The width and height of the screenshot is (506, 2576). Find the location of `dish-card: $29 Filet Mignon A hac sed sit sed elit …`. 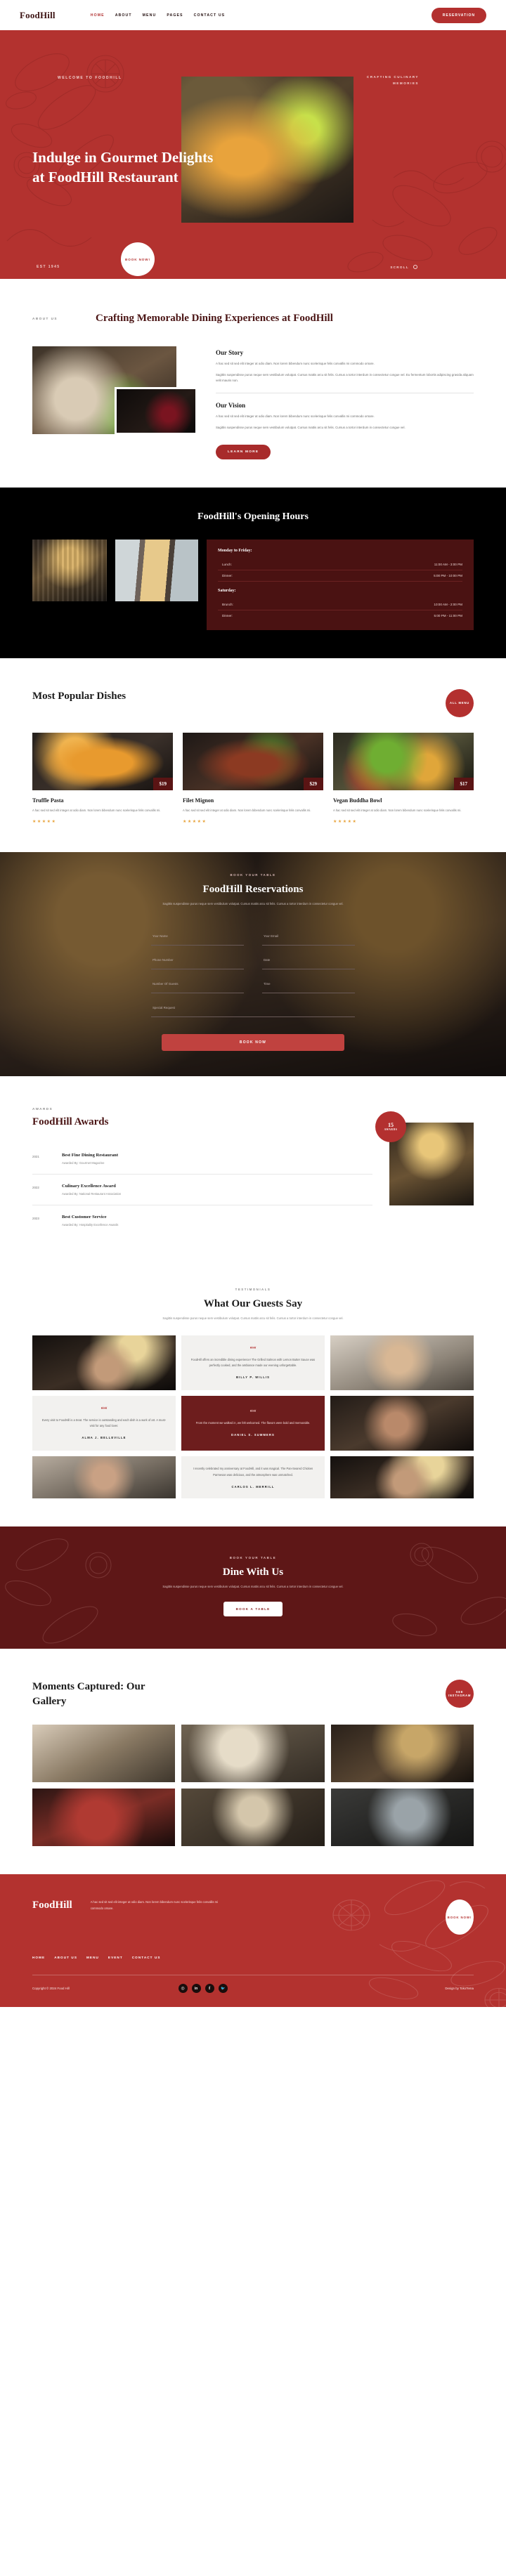

dish-card: $29 Filet Mignon A hac sed sit sed elit … is located at coordinates (253, 778).